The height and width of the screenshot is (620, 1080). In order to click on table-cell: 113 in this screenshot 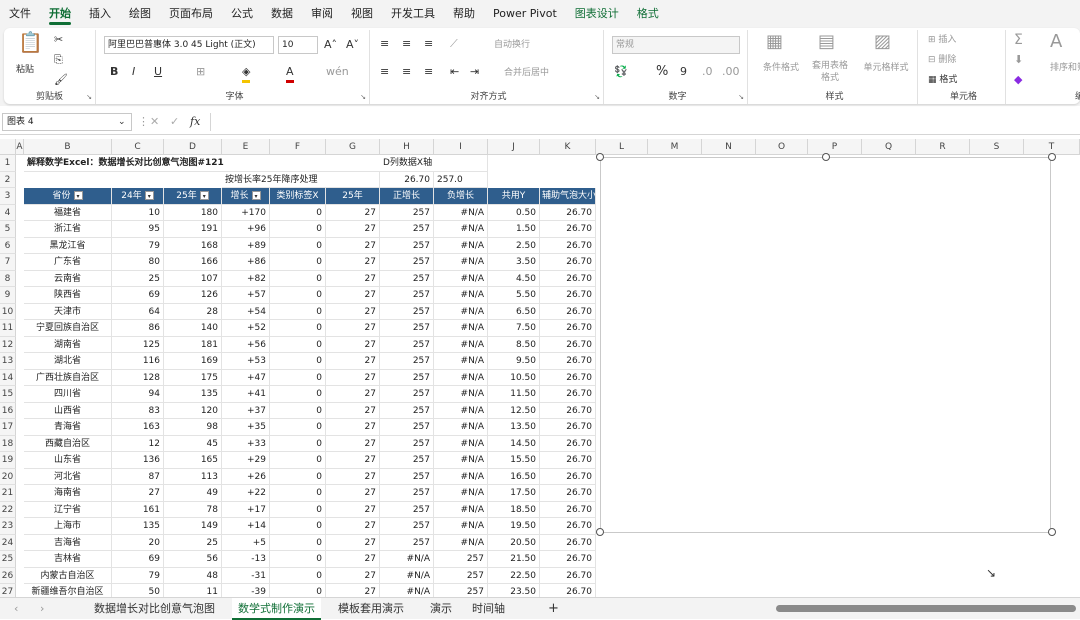, I will do `click(193, 476)`.